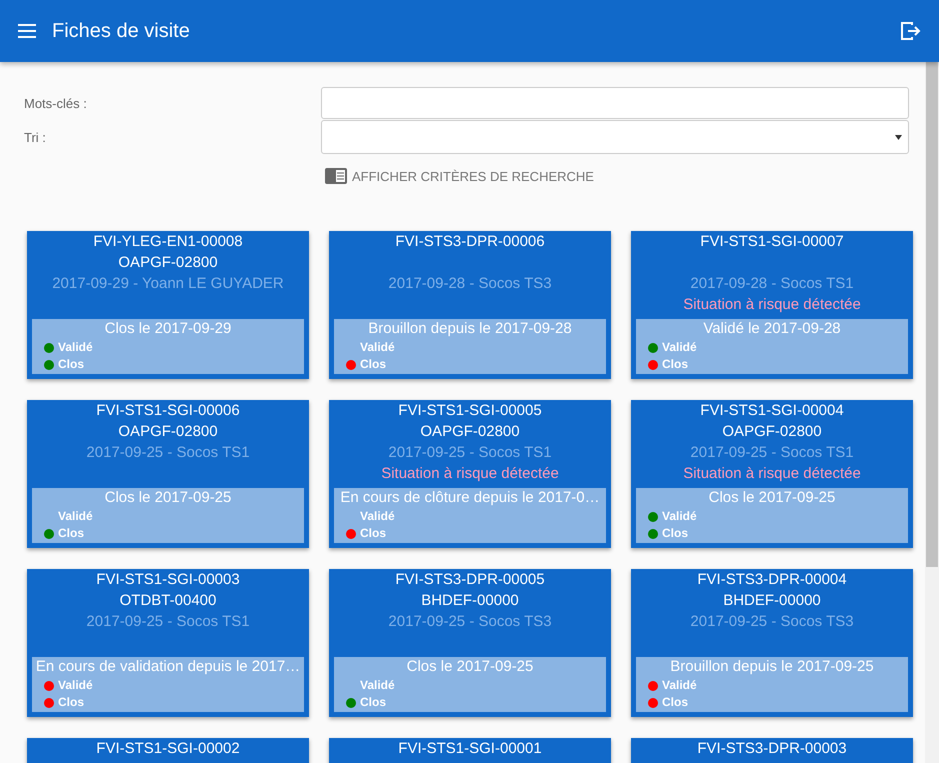 The width and height of the screenshot is (939, 763). I want to click on visit-card: FVI-STS3-DPR-00005 BHDEF-00000 2017-09-25 - Socos TS3 Clos le 2017-09-25 Validé Clos, so click(470, 643).